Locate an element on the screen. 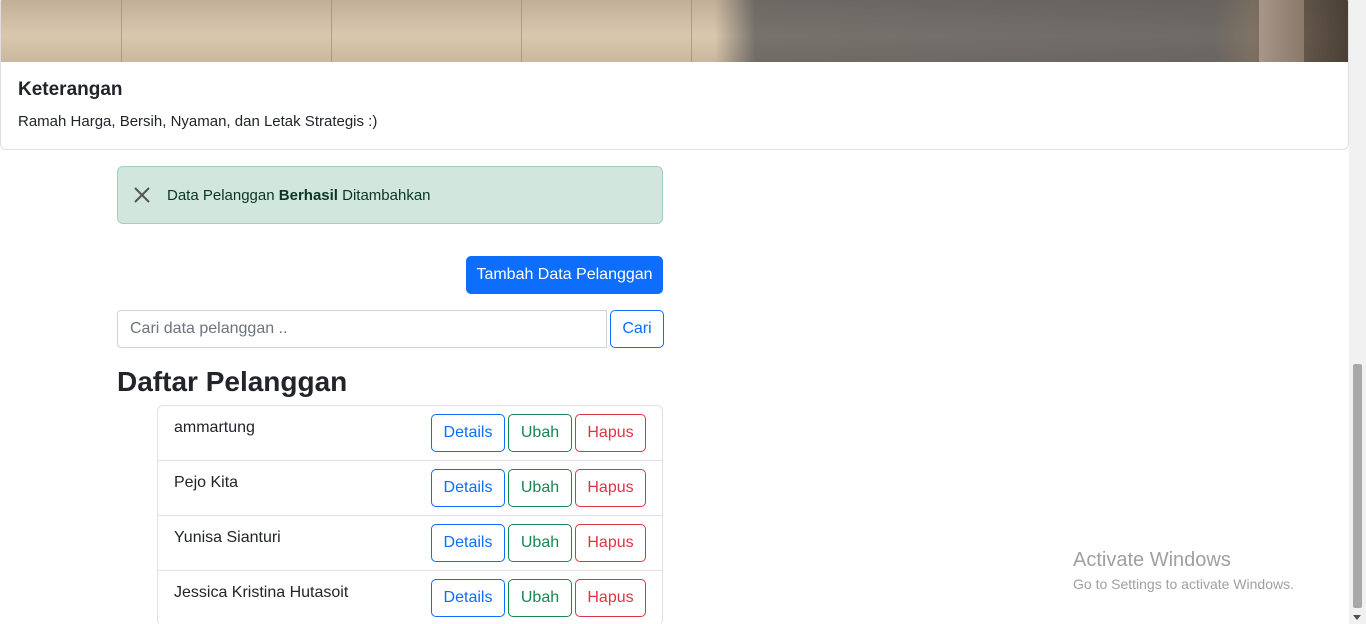 This screenshot has height=624, width=1366. alert-prefix: Data Pelanggan is located at coordinates (223, 195).